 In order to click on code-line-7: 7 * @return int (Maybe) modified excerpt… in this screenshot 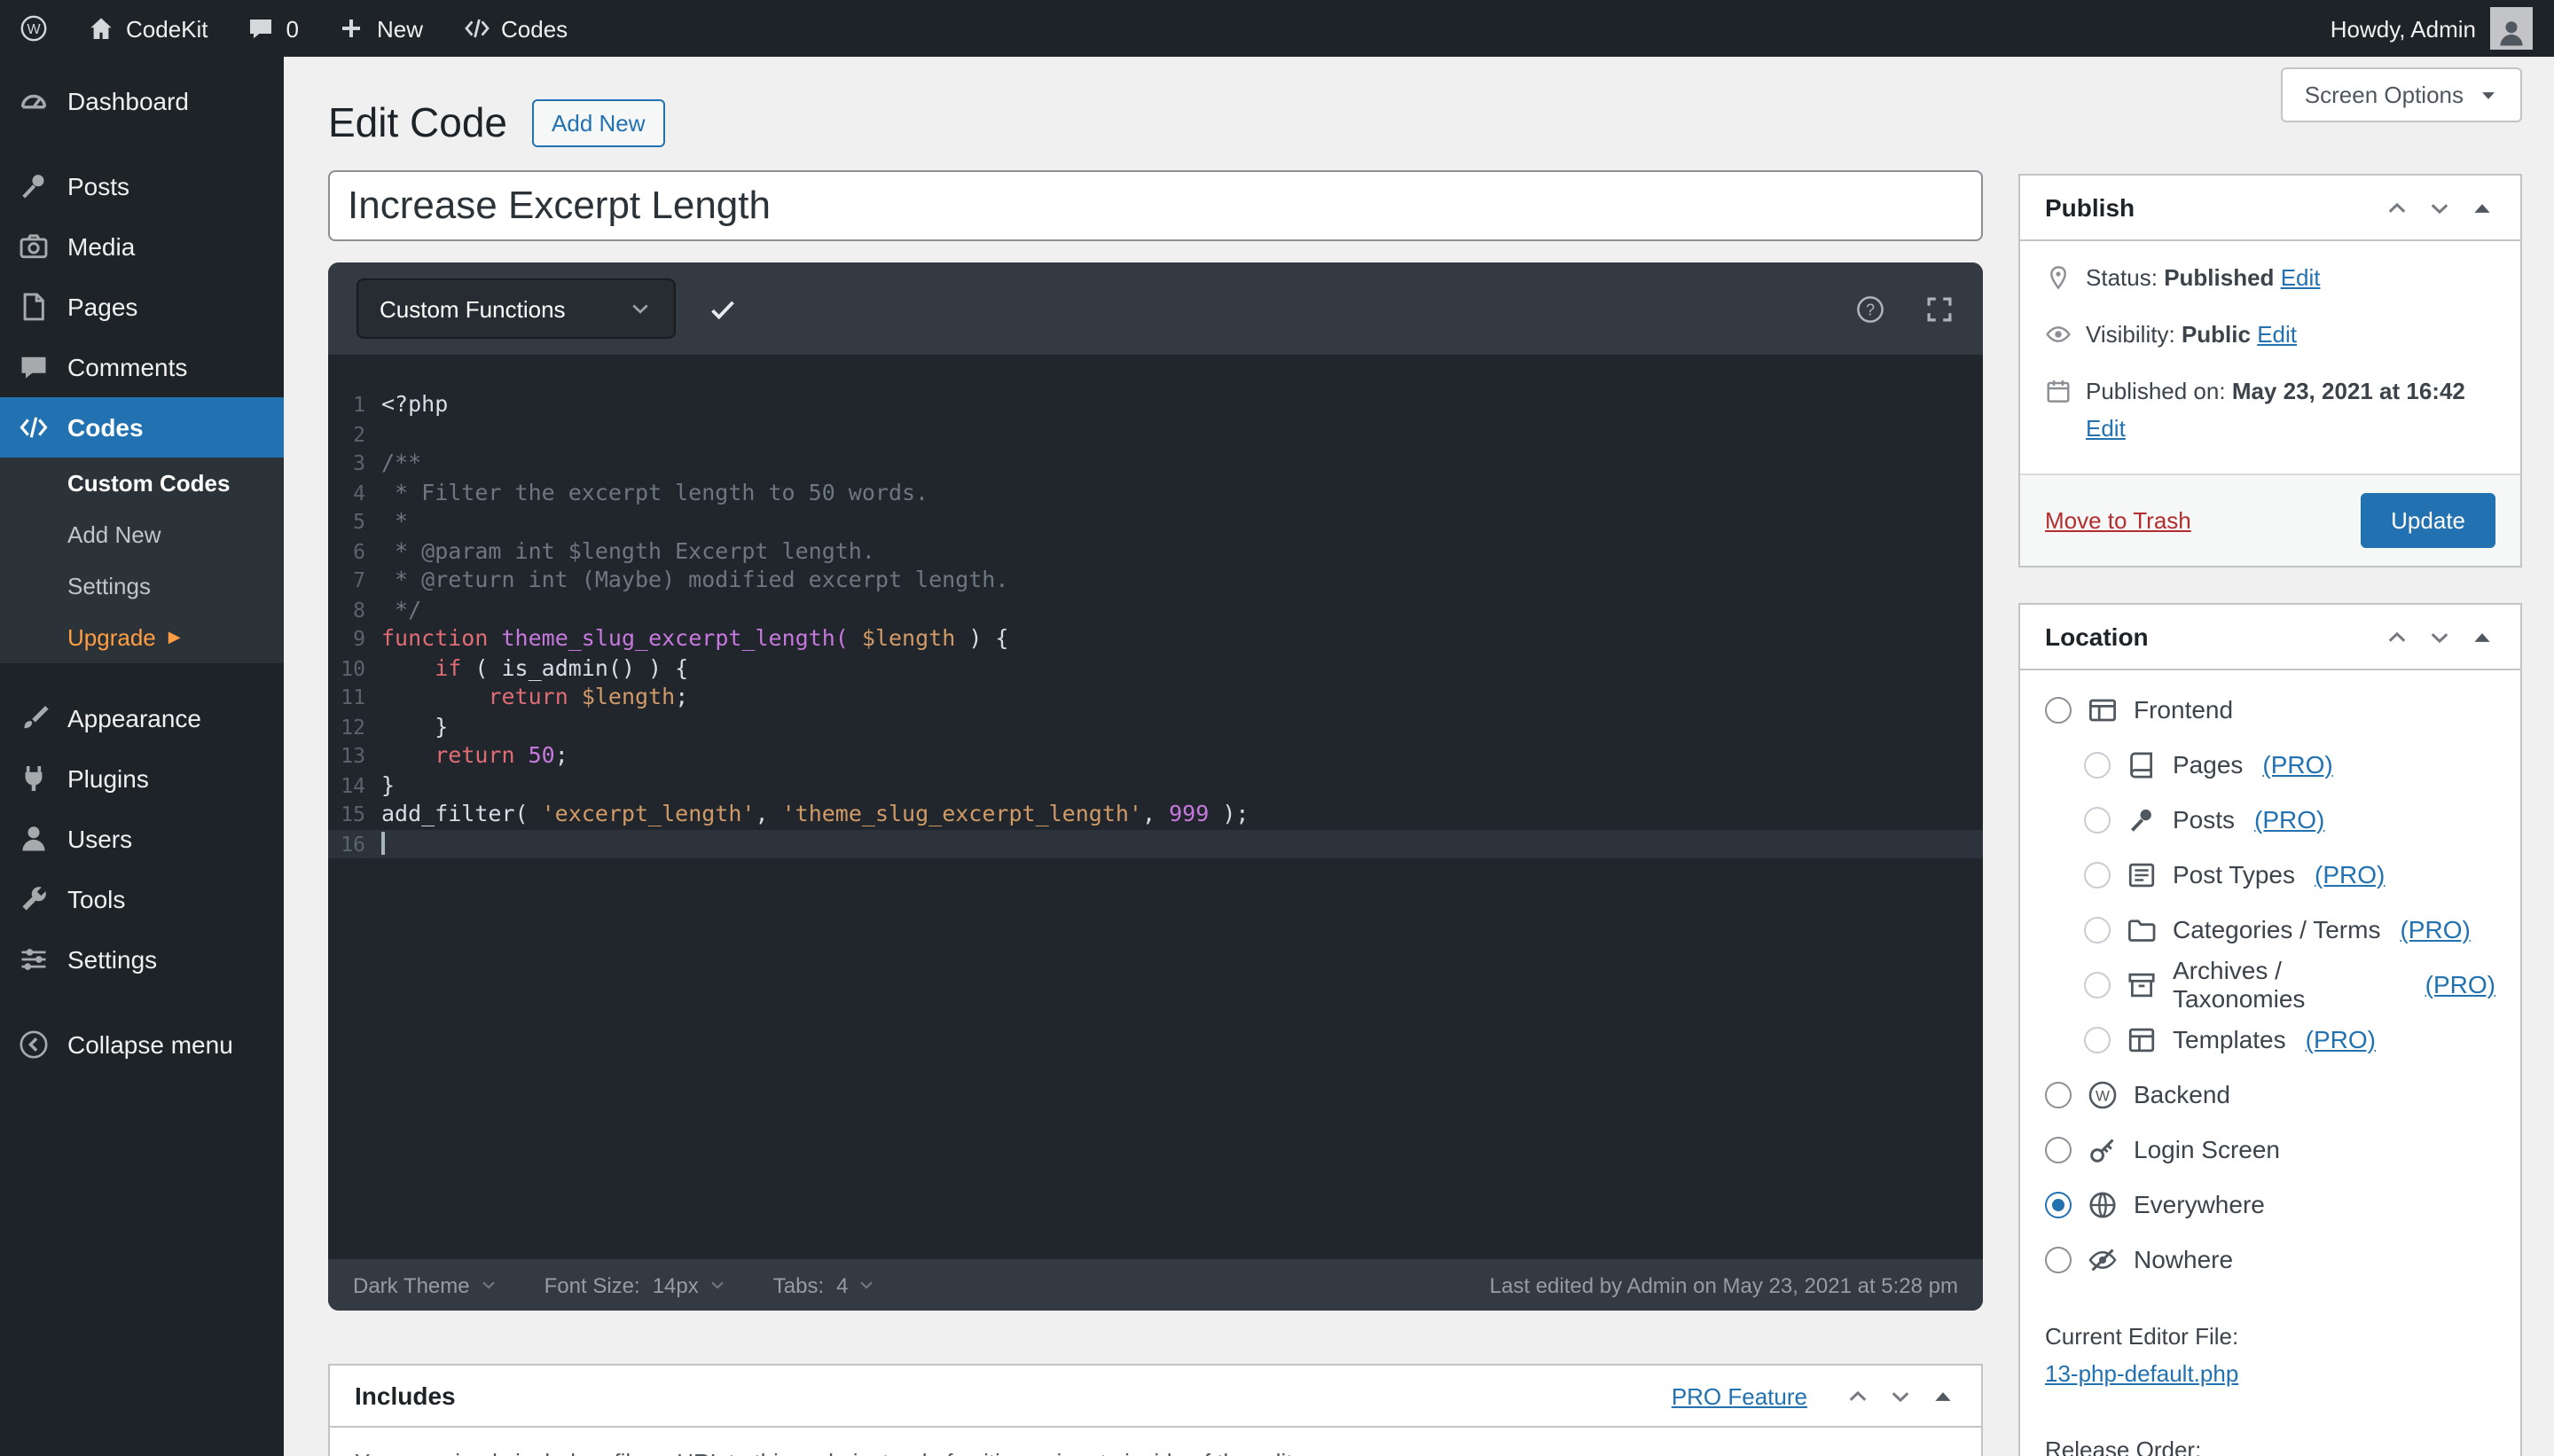, I will do `click(1155, 580)`.